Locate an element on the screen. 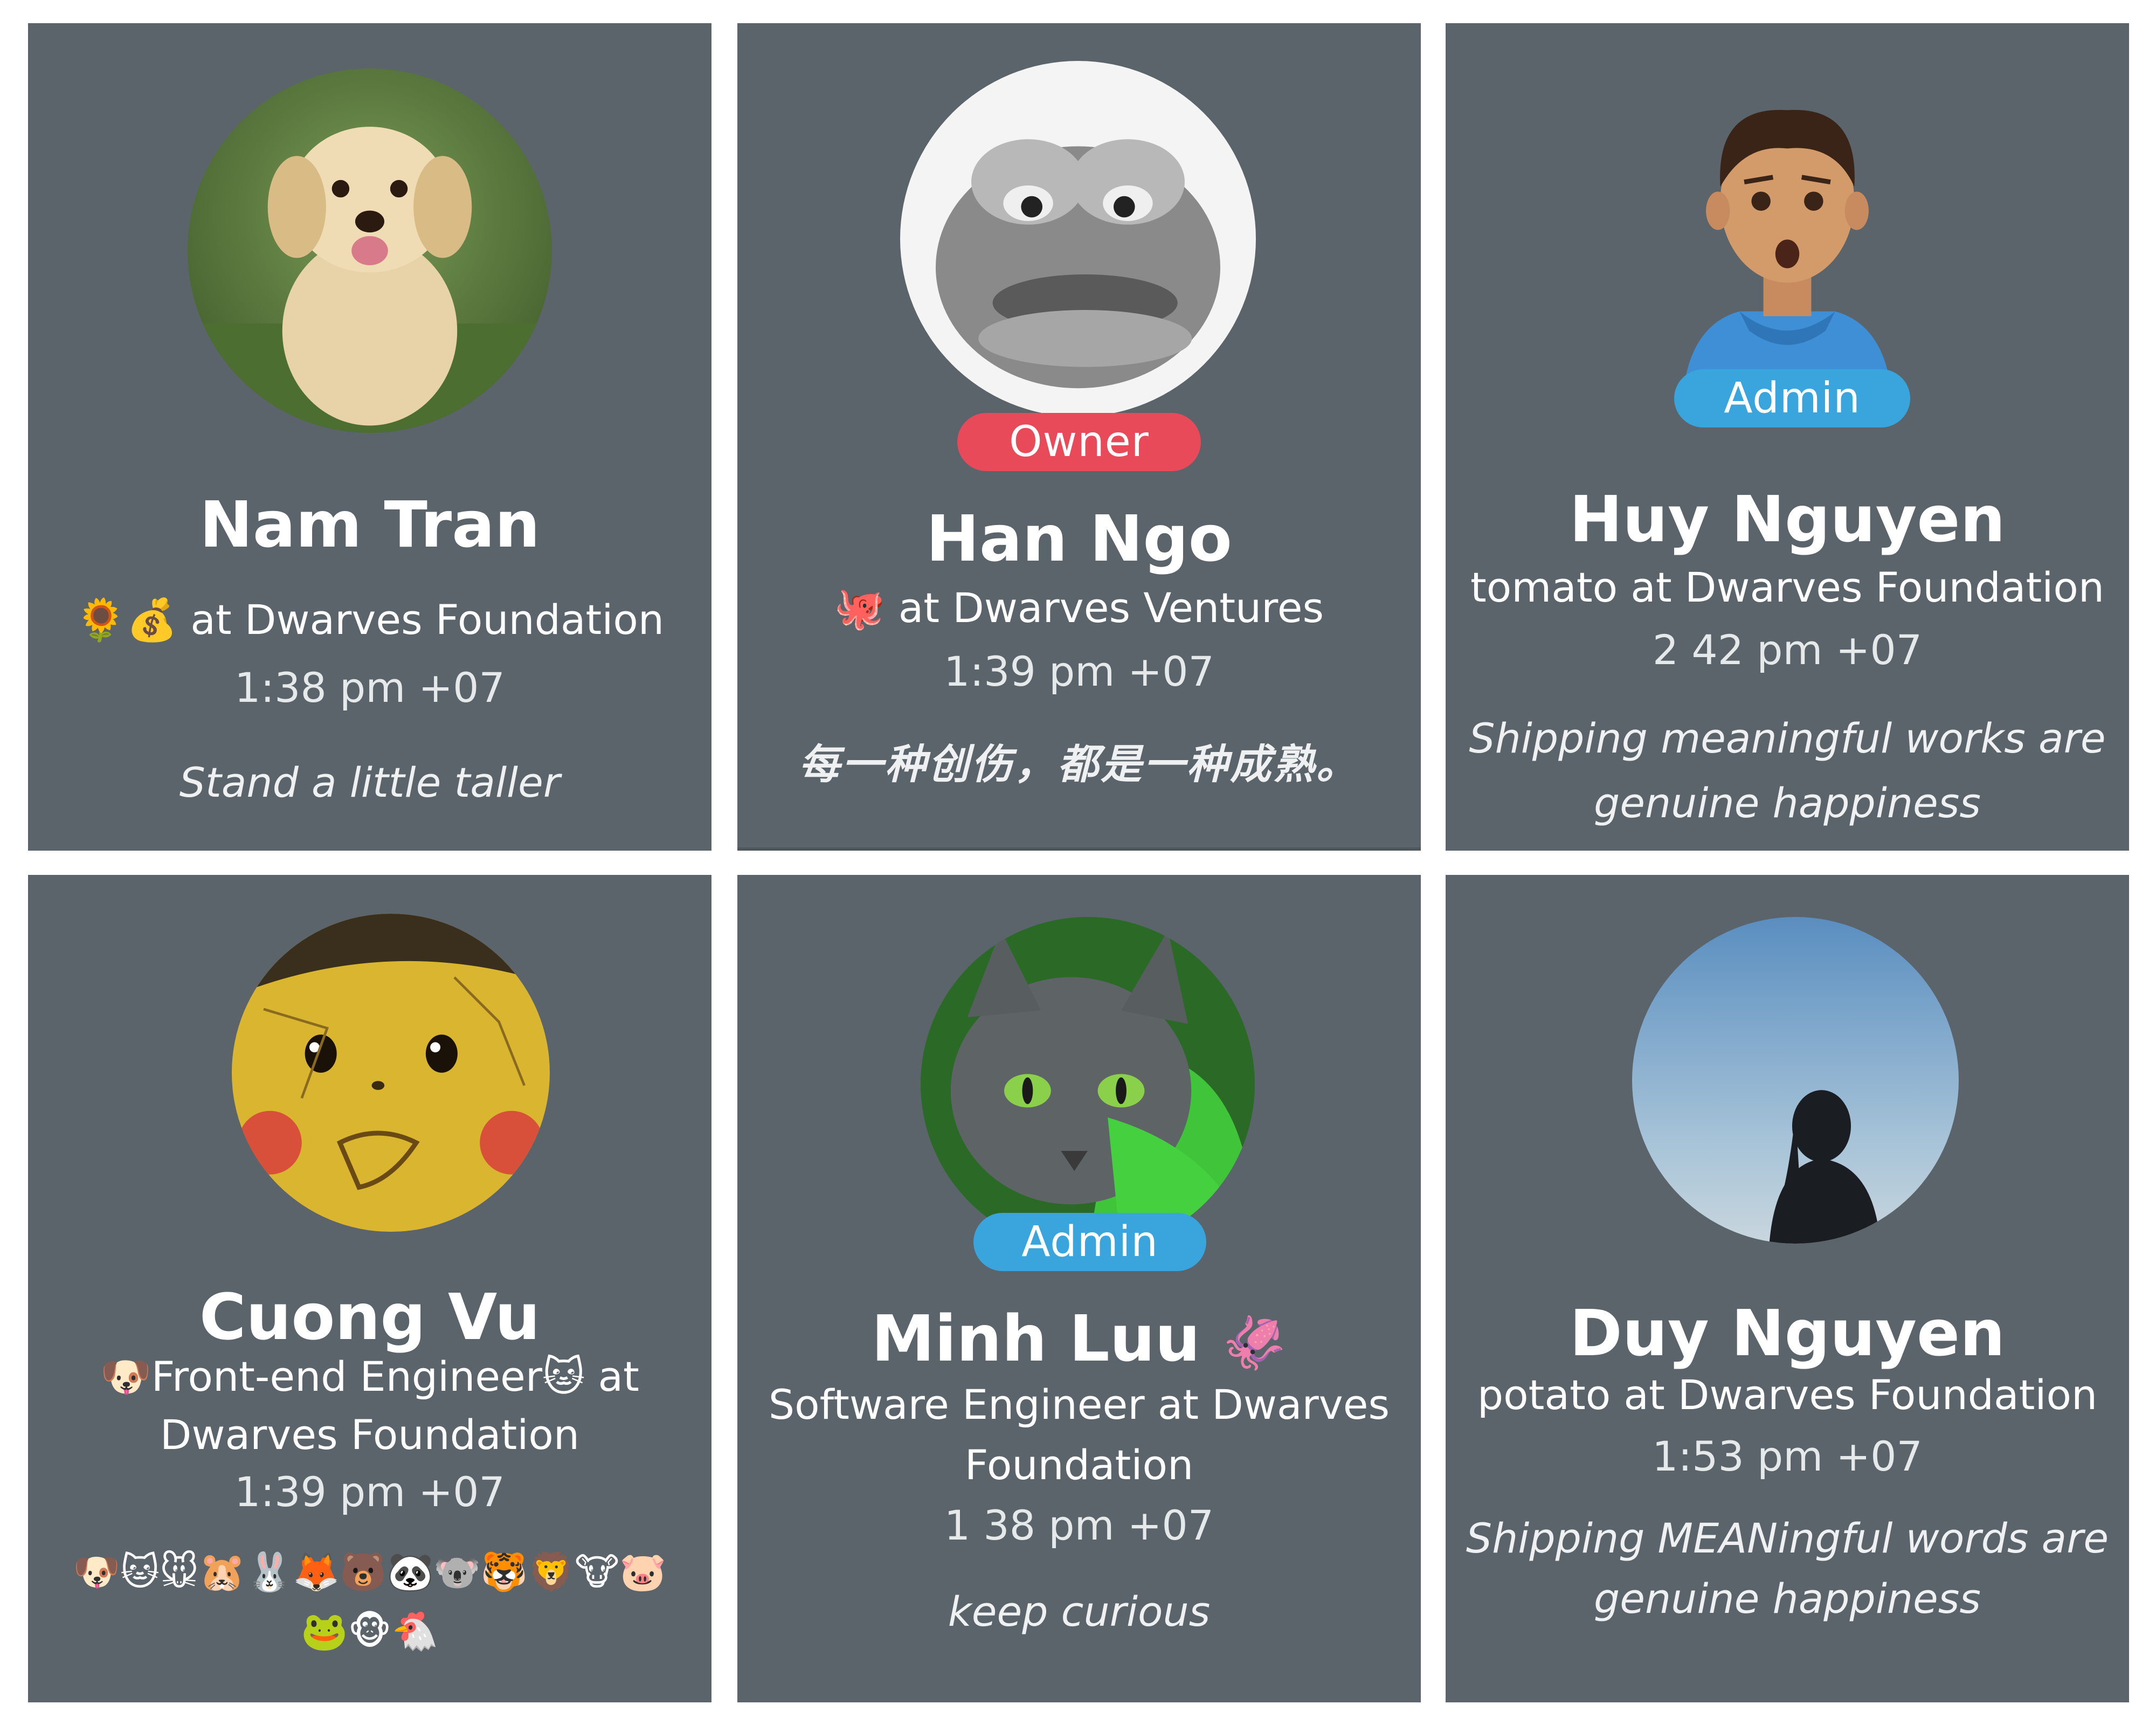 The height and width of the screenshot is (1725, 2156). member-bio-emoji-line2: 🐸🐵🐔 is located at coordinates (370, 1631).